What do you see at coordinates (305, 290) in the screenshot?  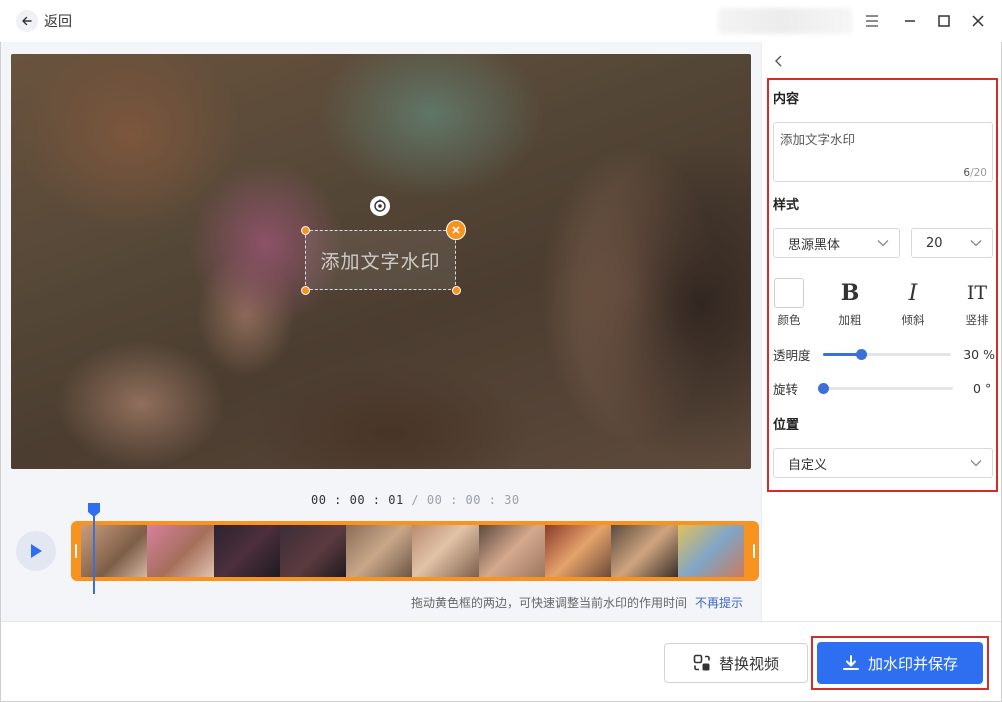 I see `resize-handle-bottom-left` at bounding box center [305, 290].